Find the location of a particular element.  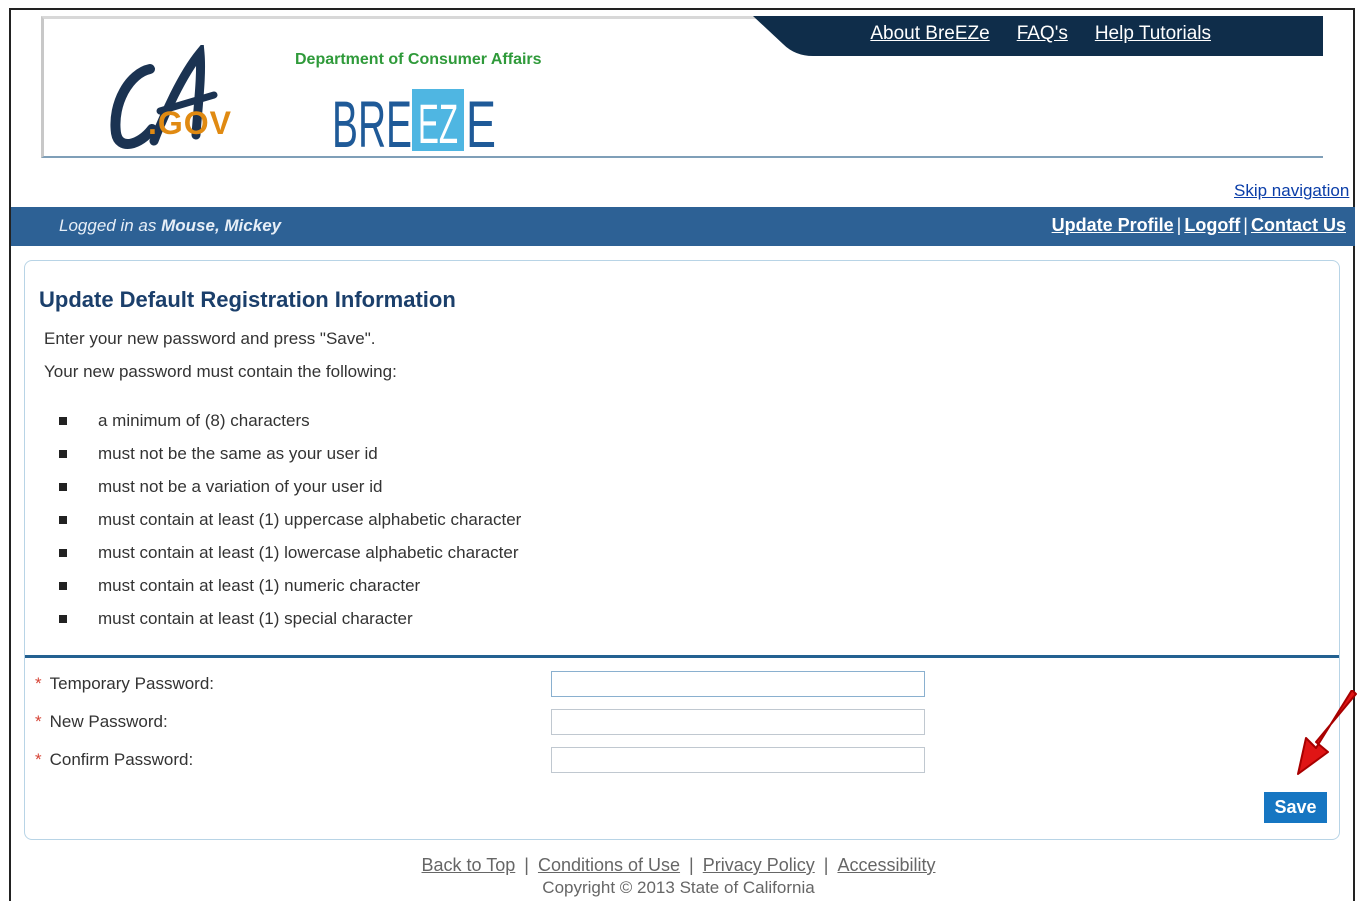

new-password-label: New Password: is located at coordinates (108, 721).